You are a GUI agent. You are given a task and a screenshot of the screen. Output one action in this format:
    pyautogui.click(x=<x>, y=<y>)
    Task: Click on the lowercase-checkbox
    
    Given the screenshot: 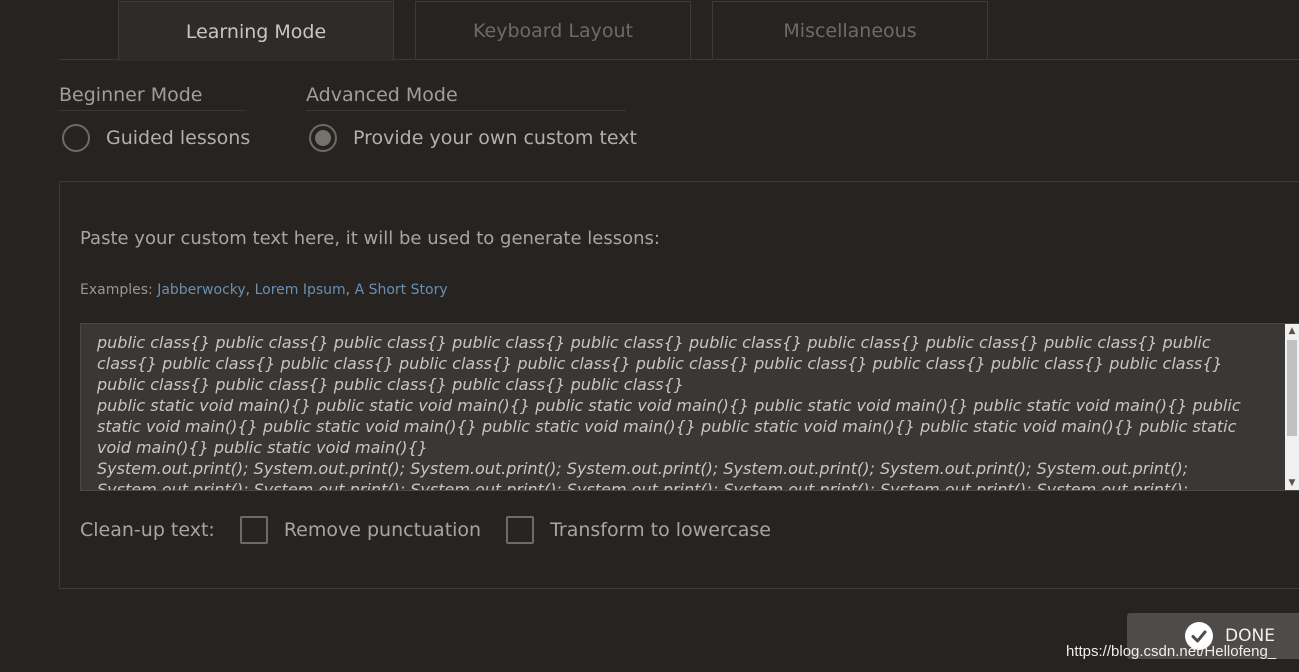 What is the action you would take?
    pyautogui.click(x=520, y=530)
    